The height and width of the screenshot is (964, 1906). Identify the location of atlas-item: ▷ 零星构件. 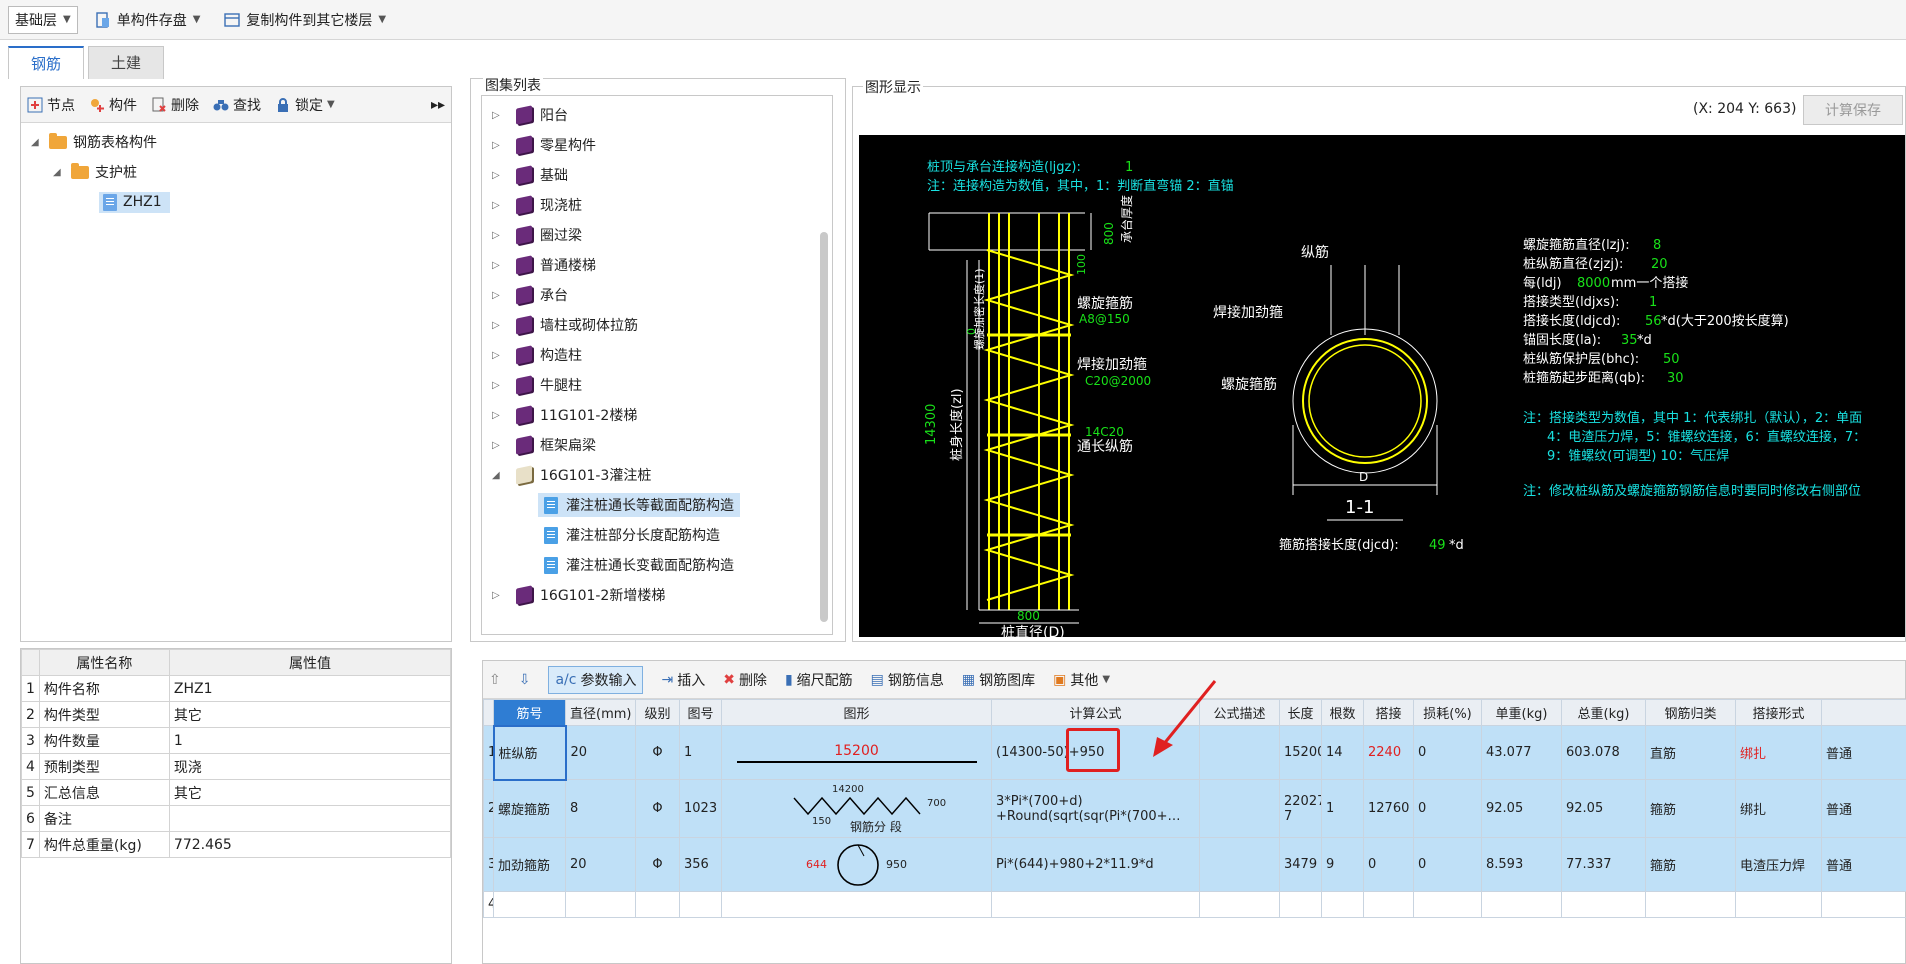
(657, 145).